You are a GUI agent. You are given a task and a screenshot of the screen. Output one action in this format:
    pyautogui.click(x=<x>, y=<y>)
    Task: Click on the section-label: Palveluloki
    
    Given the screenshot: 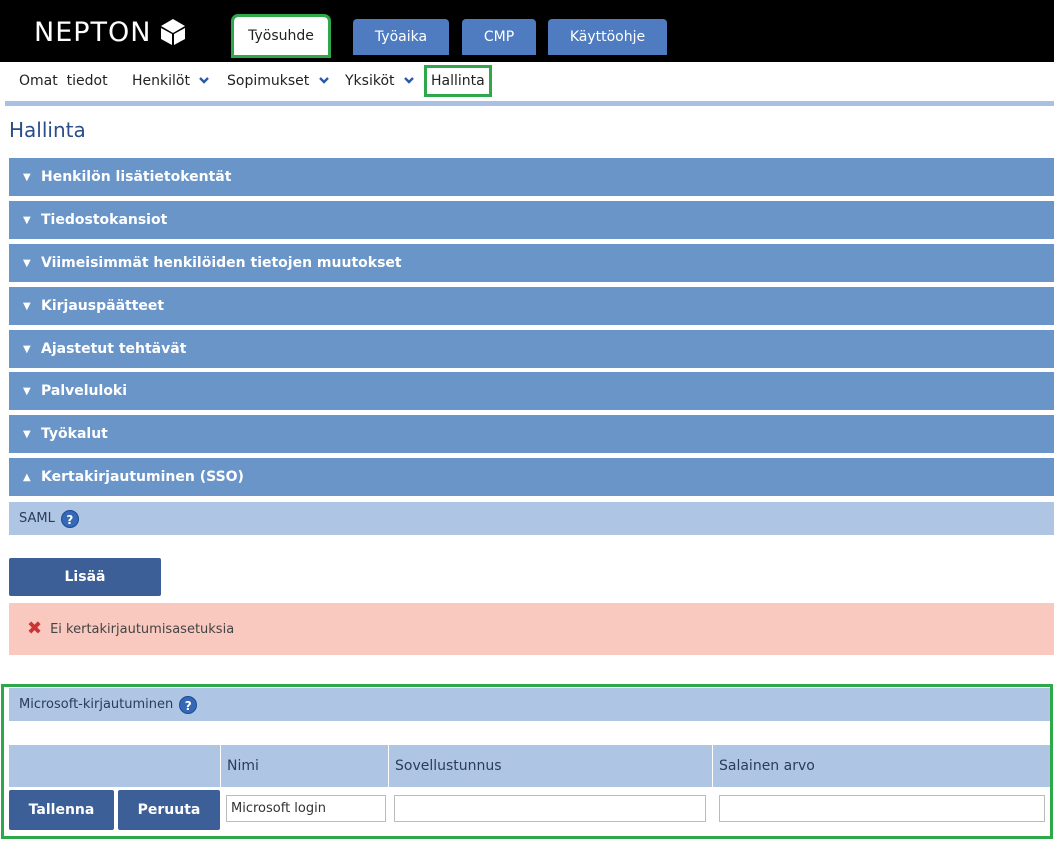 What is the action you would take?
    pyautogui.click(x=84, y=391)
    